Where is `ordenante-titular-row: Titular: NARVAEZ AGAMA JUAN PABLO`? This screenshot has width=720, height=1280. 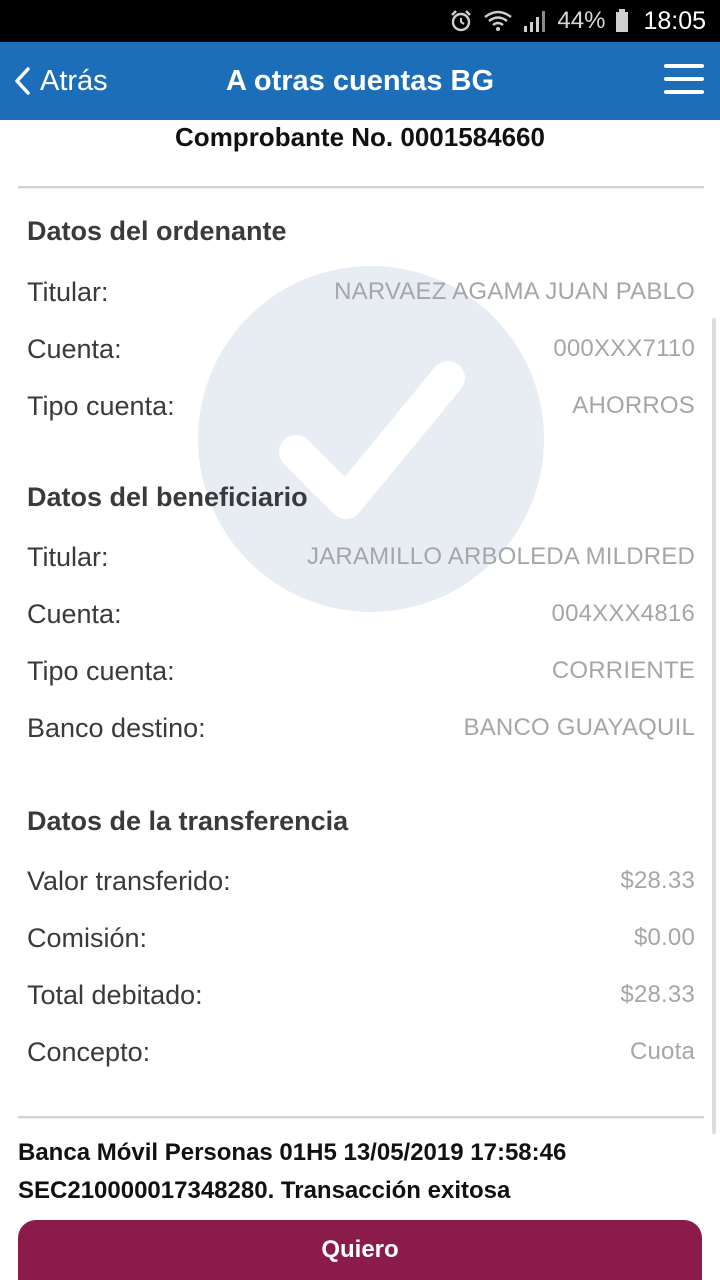 ordenante-titular-row: Titular: NARVAEZ AGAMA JUAN PABLO is located at coordinates (361, 292).